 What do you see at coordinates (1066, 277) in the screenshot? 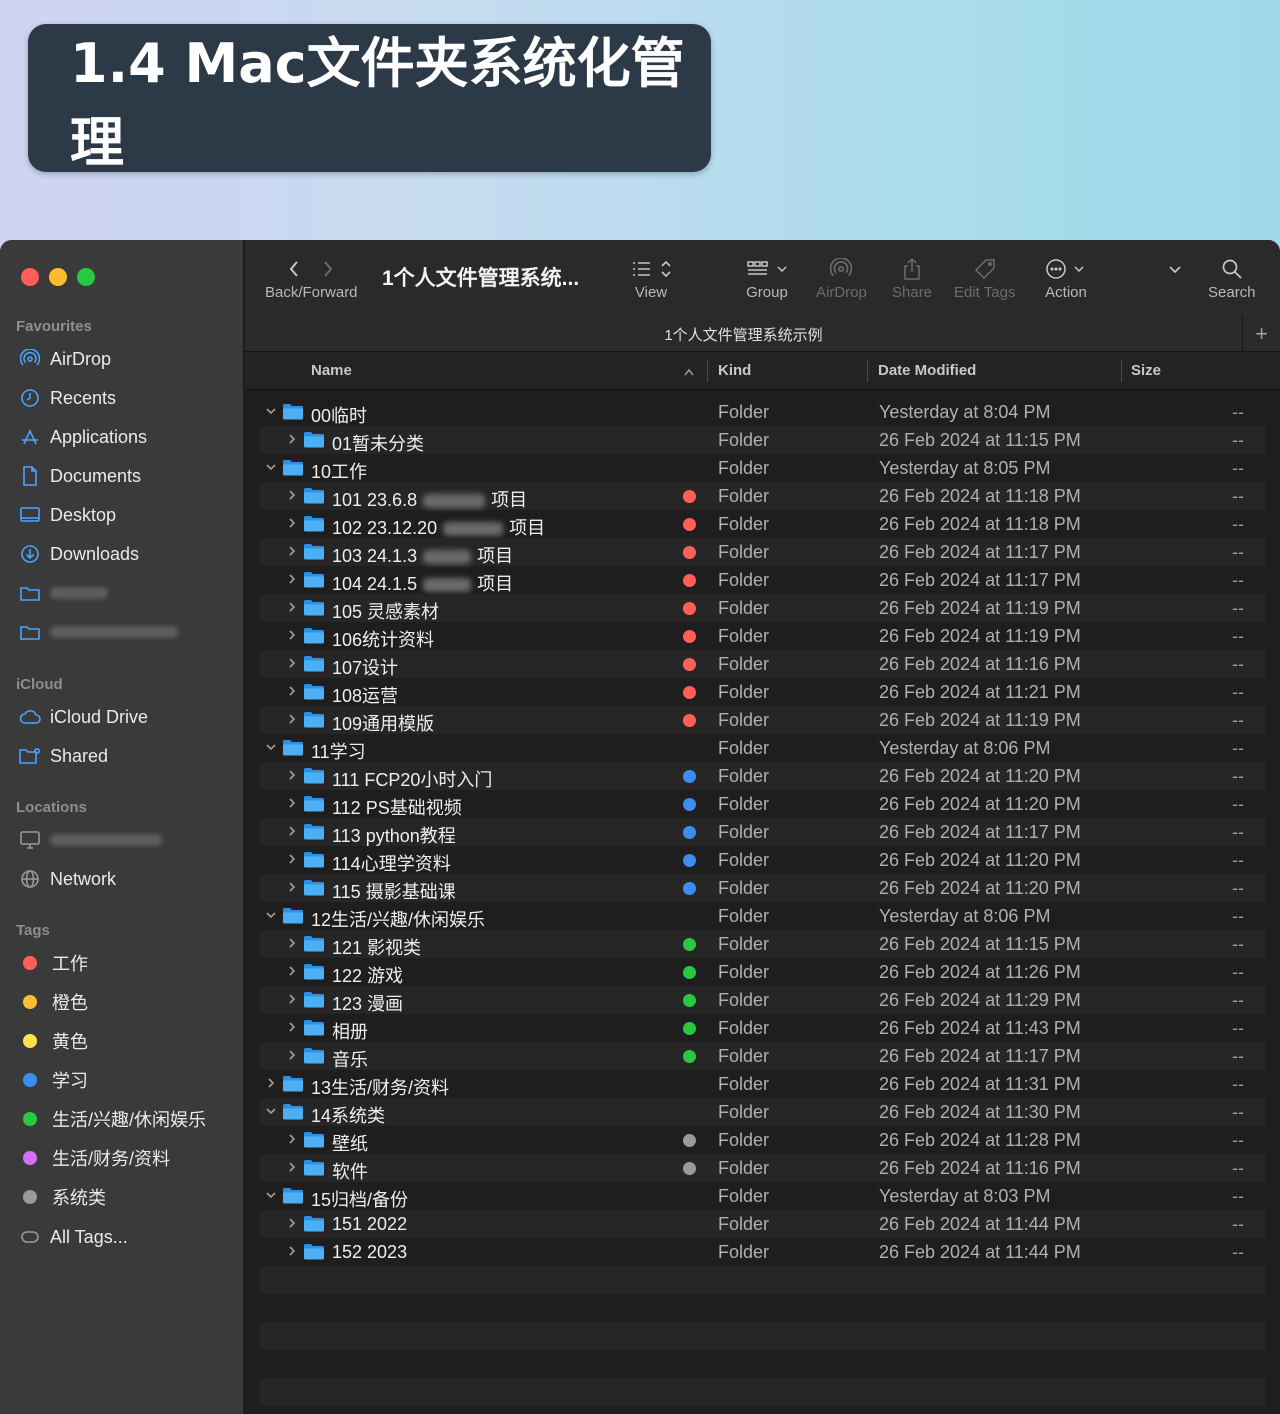
I see `action-button: Action` at bounding box center [1066, 277].